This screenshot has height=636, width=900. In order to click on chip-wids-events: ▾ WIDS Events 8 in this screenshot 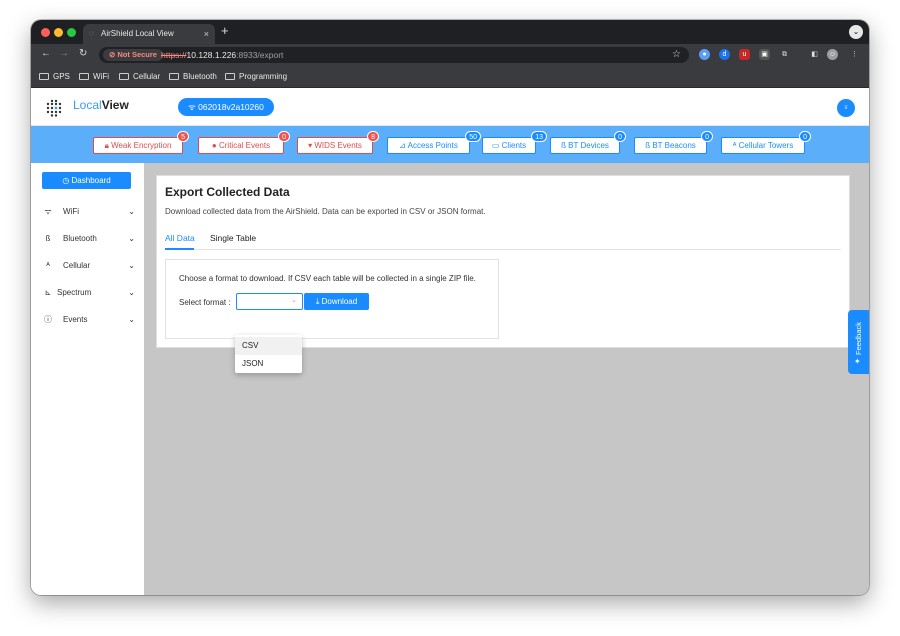, I will do `click(338, 142)`.